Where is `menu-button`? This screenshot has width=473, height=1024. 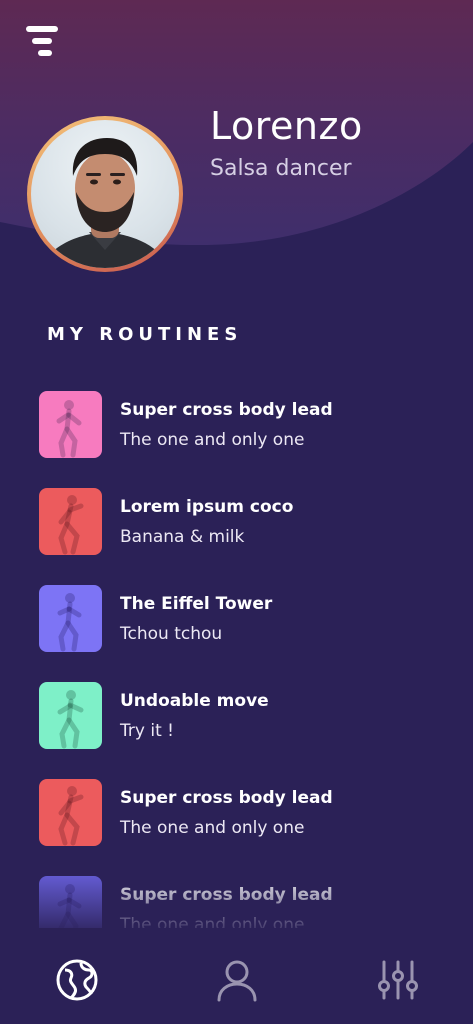
menu-button is located at coordinates (43, 43).